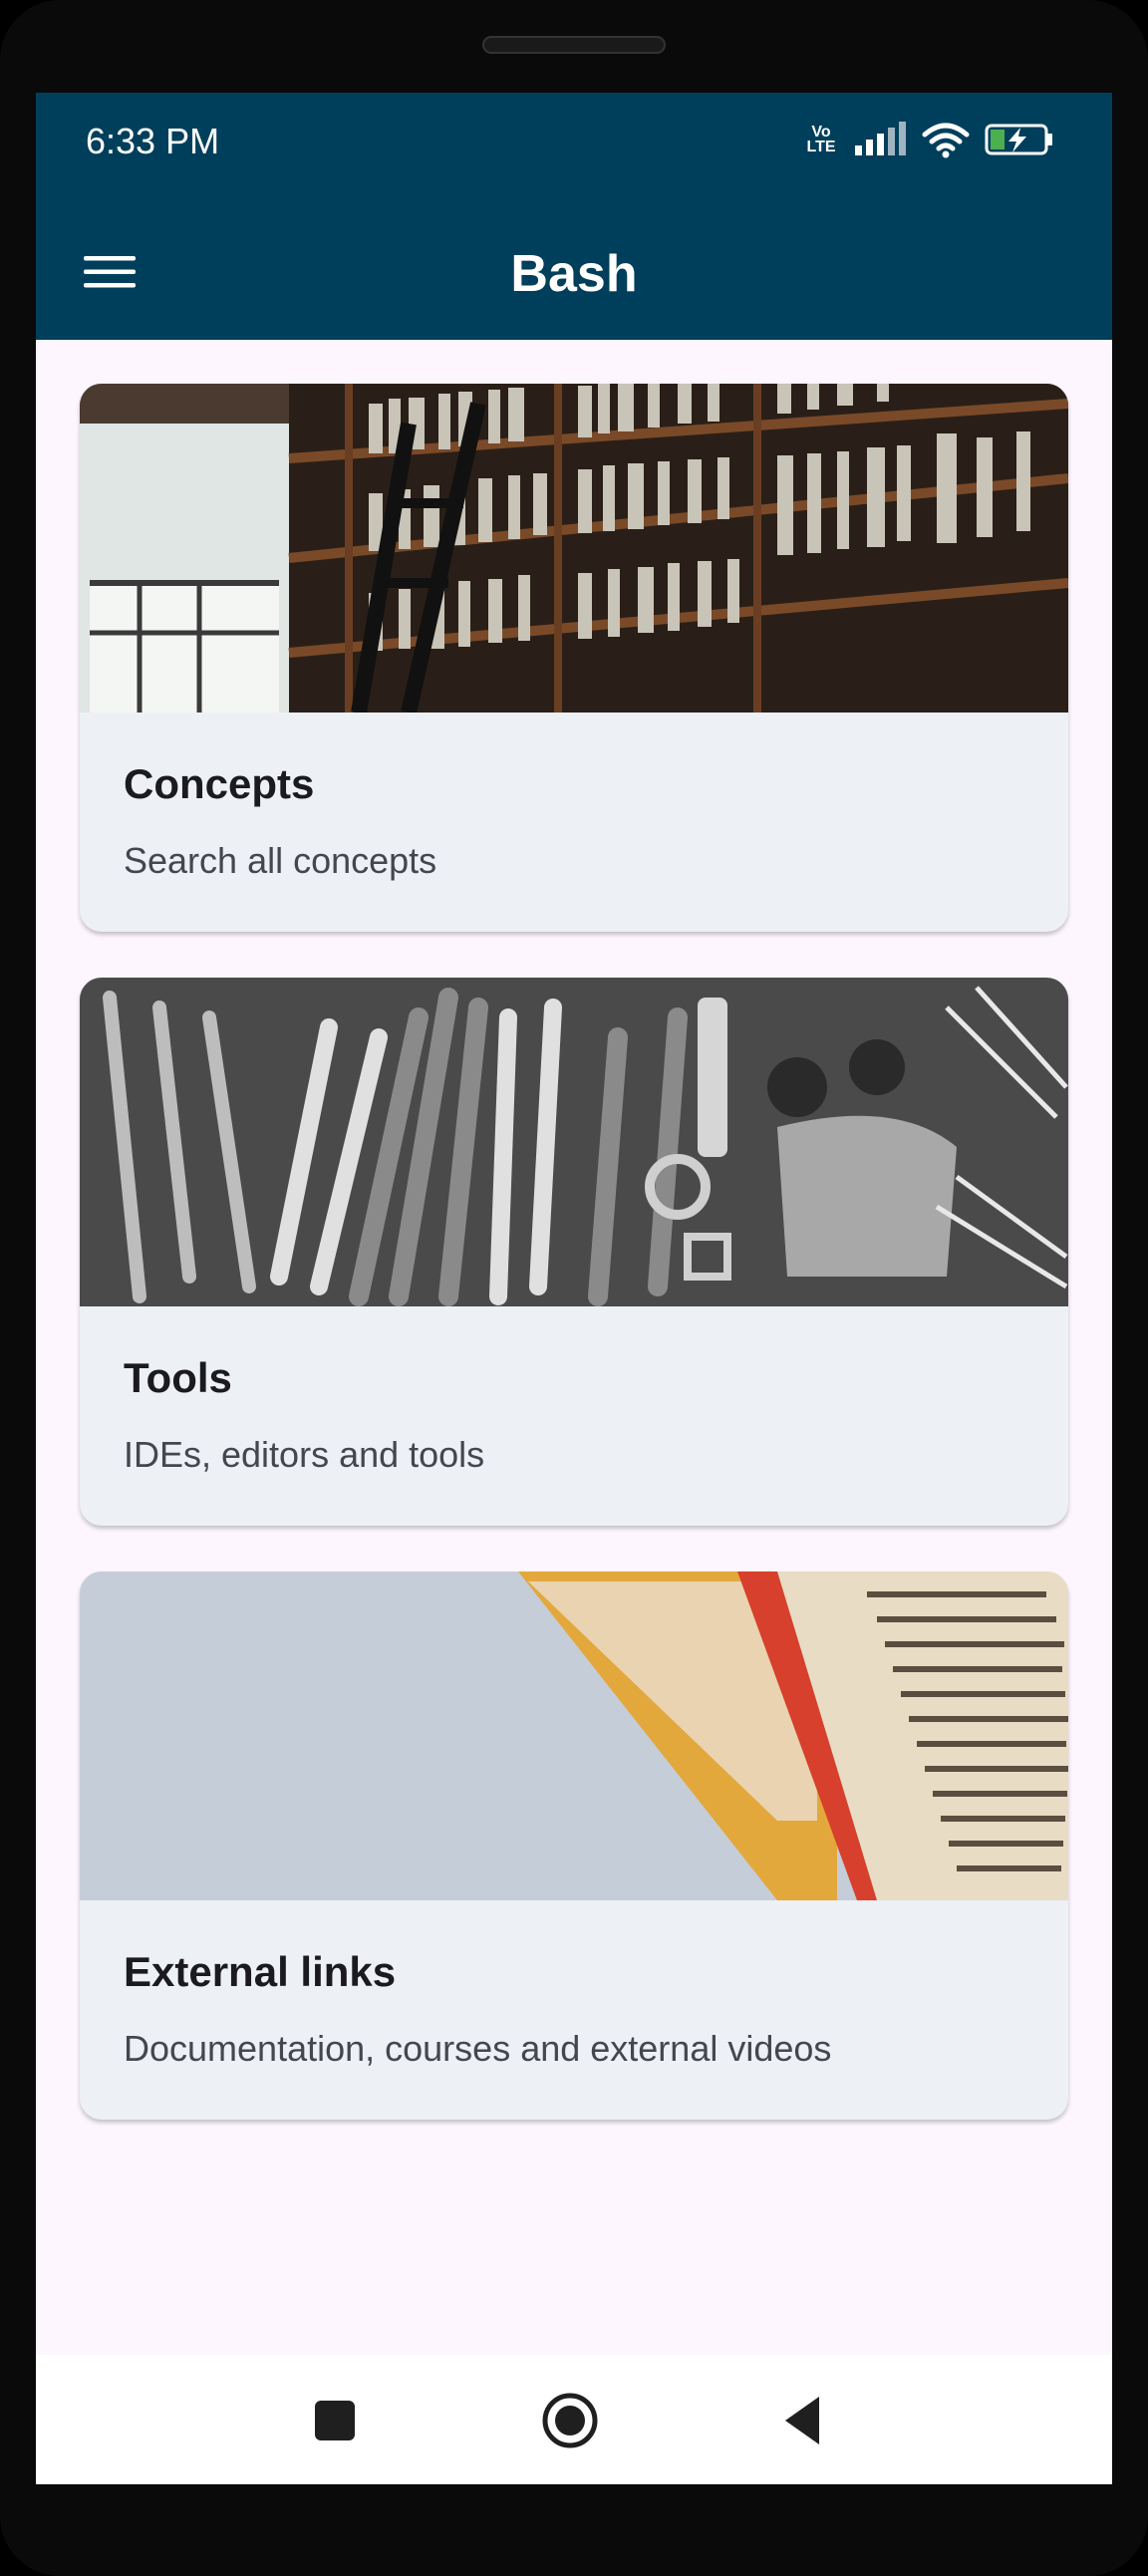 This screenshot has height=2576, width=1148. Describe the element at coordinates (153, 141) in the screenshot. I see `status-time: 6:33 PM` at that location.